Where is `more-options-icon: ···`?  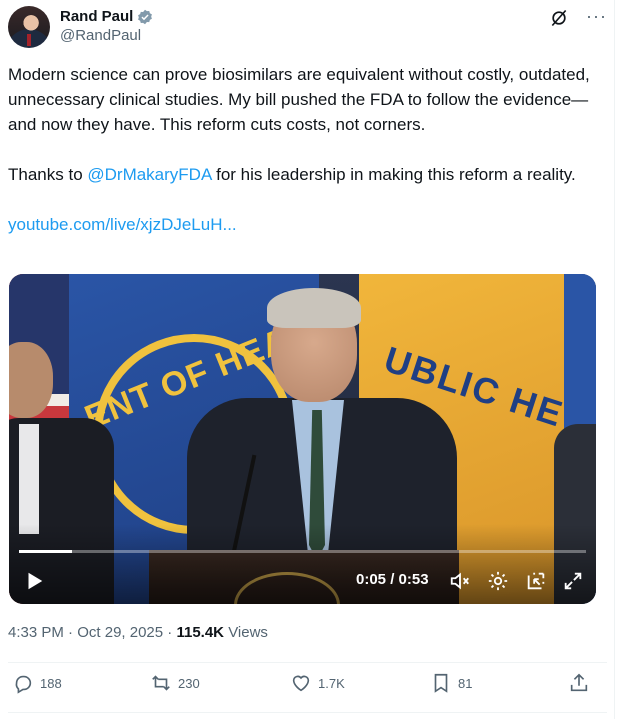 more-options-icon: ··· is located at coordinates (596, 16).